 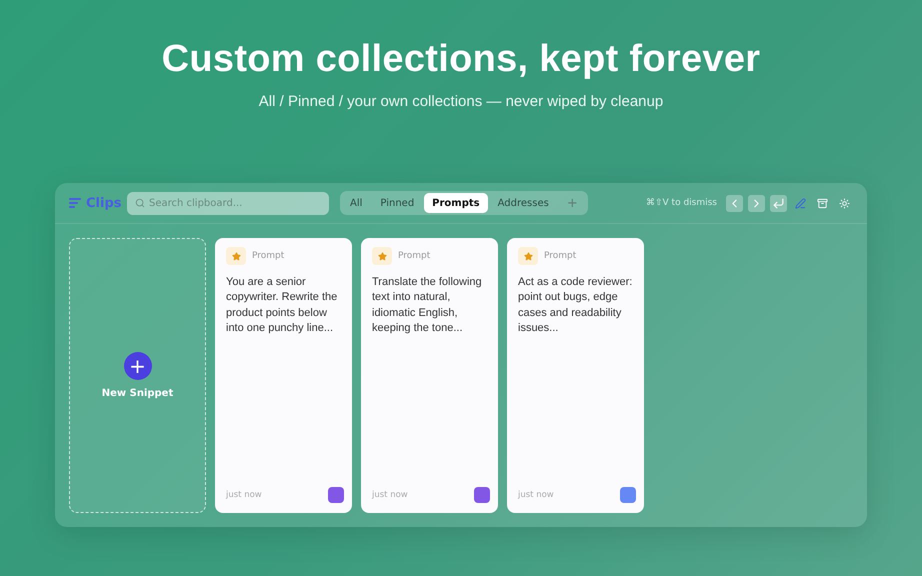 What do you see at coordinates (523, 203) in the screenshot?
I see `collection-tab: Addresses` at bounding box center [523, 203].